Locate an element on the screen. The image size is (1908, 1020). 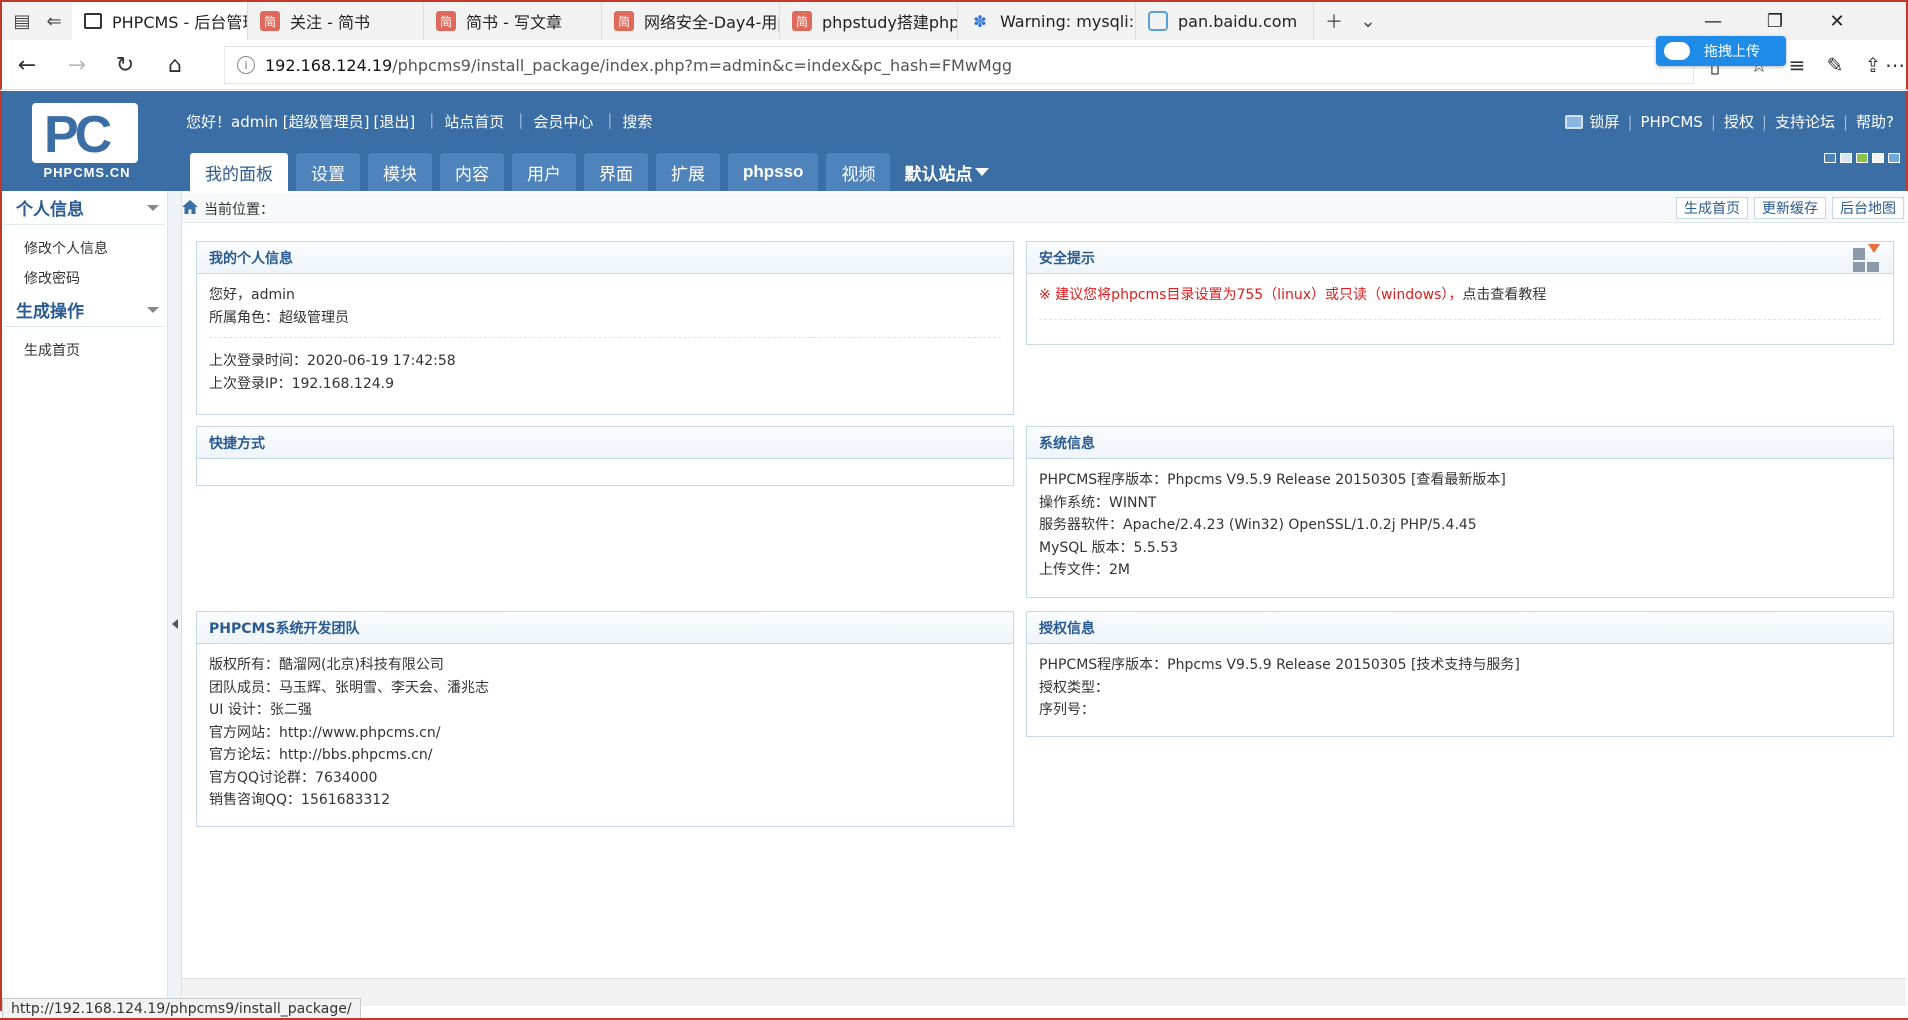
tab-jianshu-write: 简 简书 - 写文章 is located at coordinates (513, 21).